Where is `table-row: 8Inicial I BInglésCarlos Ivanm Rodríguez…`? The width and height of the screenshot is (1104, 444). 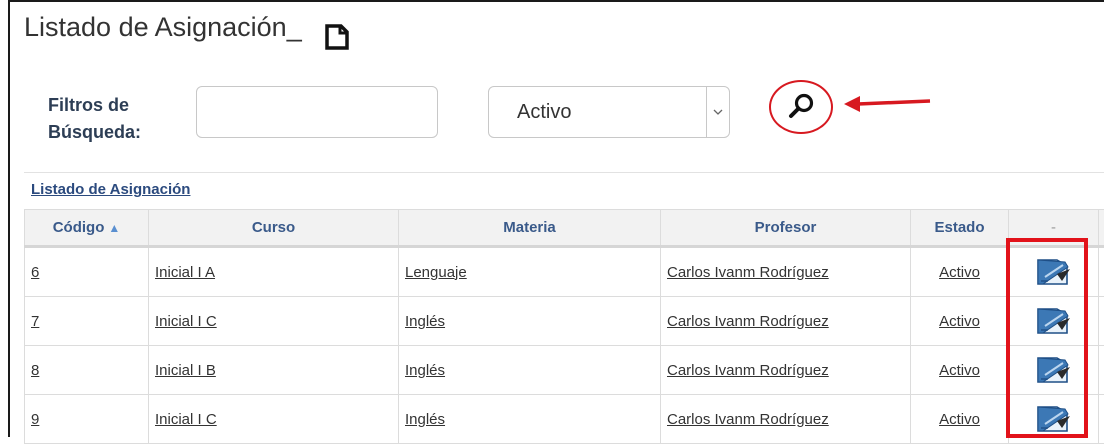 table-row: 8Inicial I BInglésCarlos Ivanm Rodríguez… is located at coordinates (564, 370).